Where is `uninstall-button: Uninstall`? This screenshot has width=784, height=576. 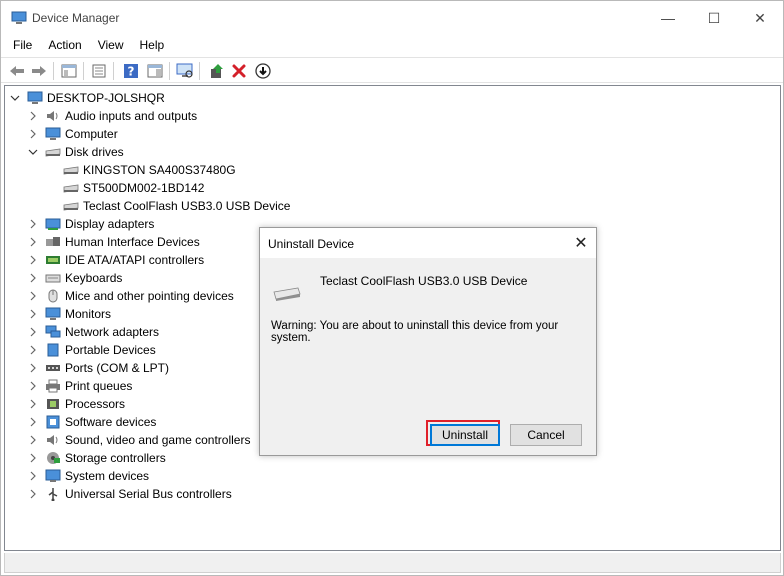 uninstall-button: Uninstall is located at coordinates (465, 435).